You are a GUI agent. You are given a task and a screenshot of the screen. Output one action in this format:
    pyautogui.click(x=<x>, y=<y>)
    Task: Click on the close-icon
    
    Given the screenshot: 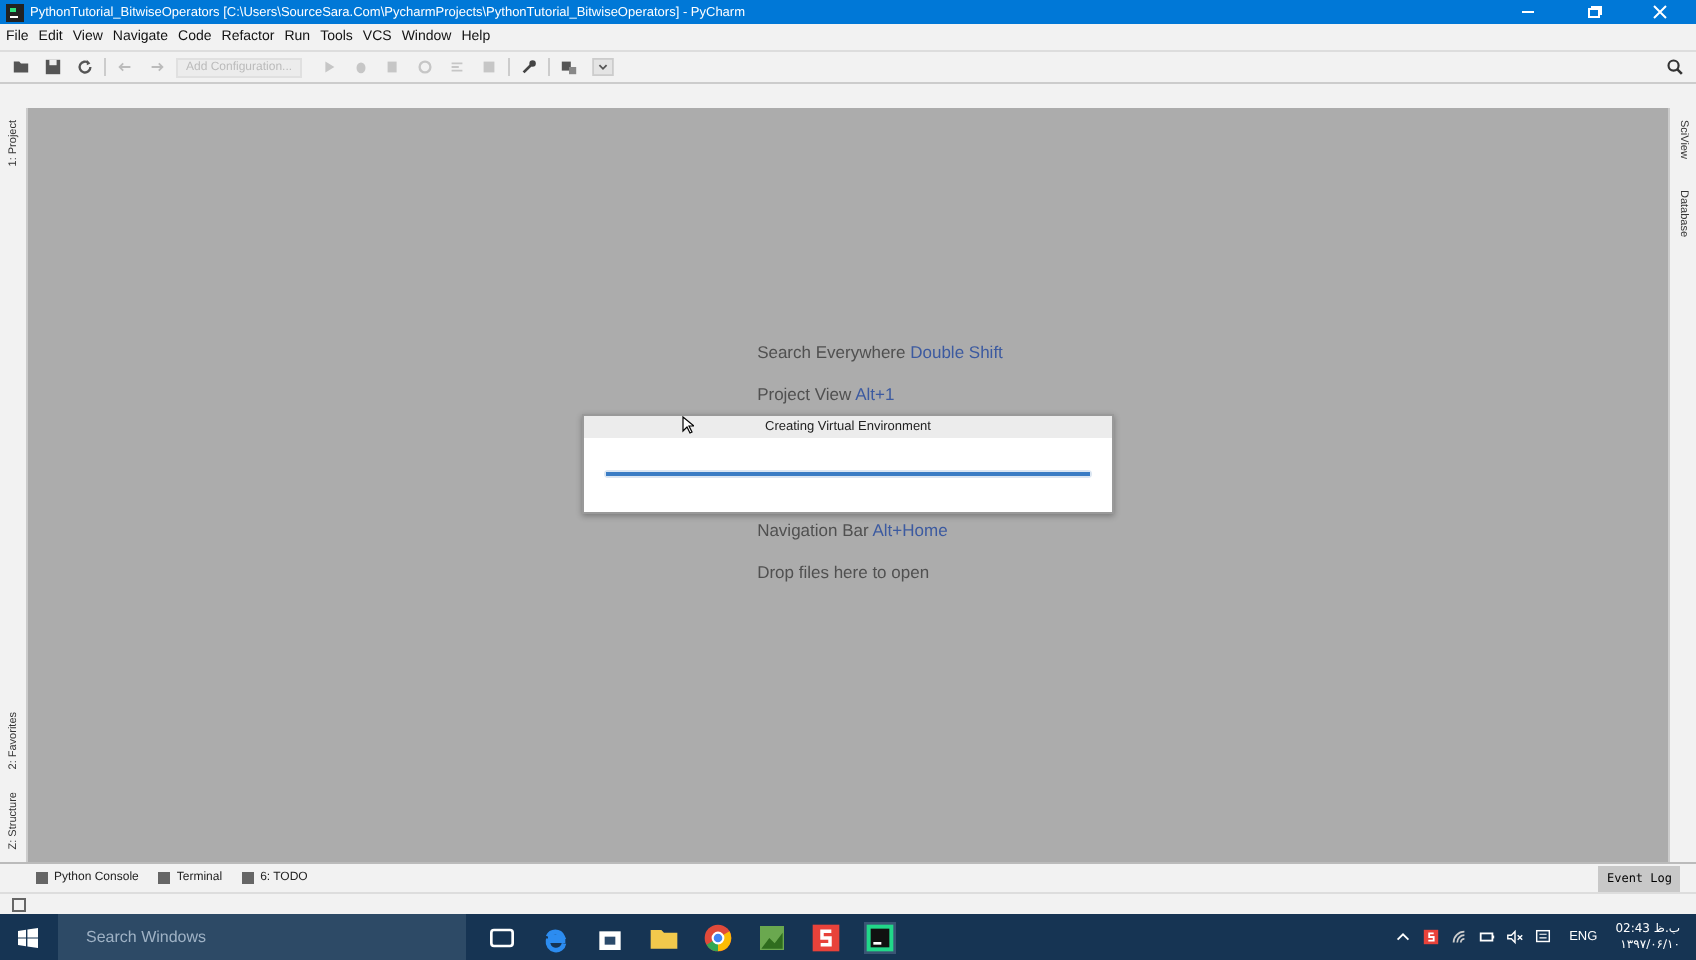 What is the action you would take?
    pyautogui.click(x=1660, y=12)
    